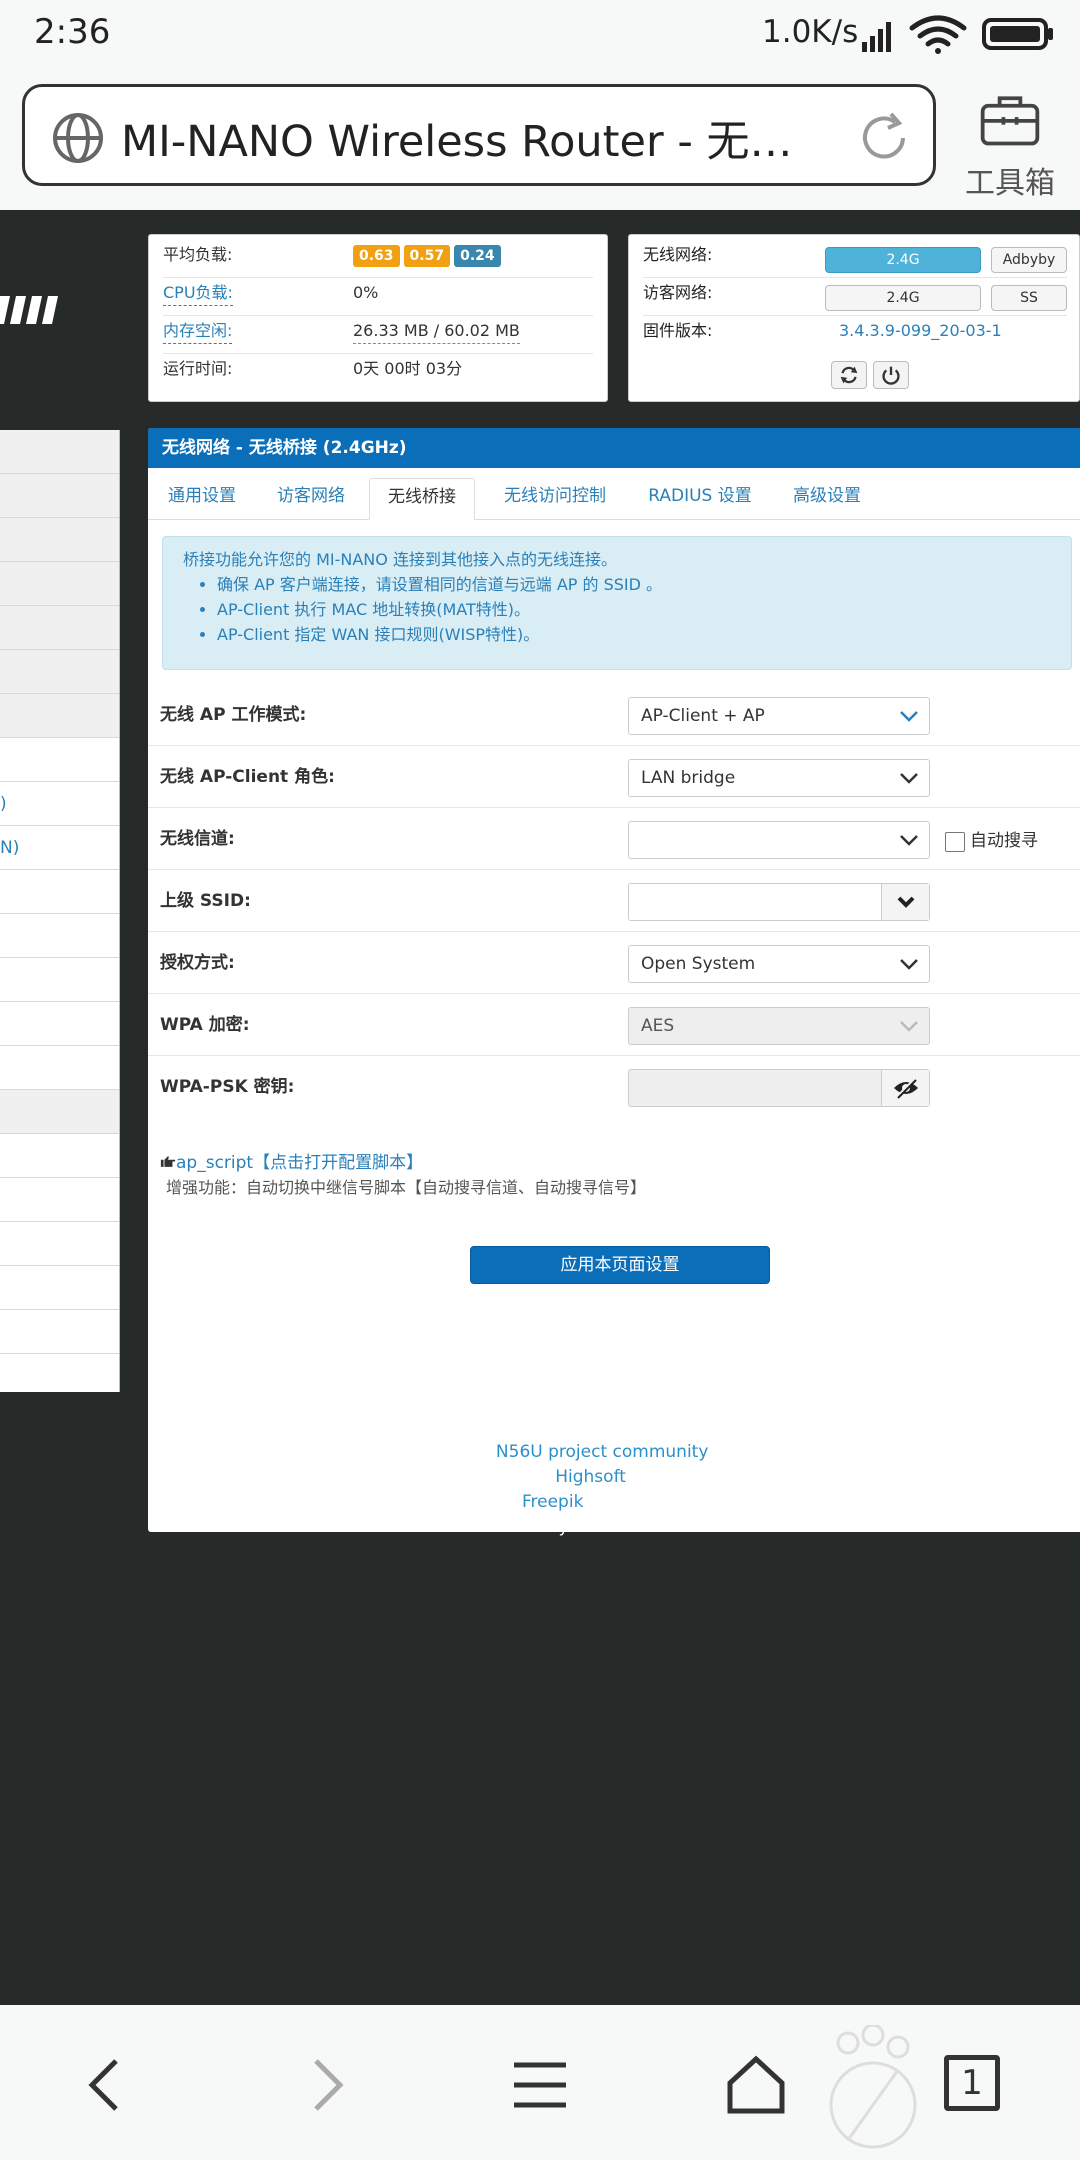 Image resolution: width=1080 pixels, height=2160 pixels. I want to click on refresh-button, so click(849, 375).